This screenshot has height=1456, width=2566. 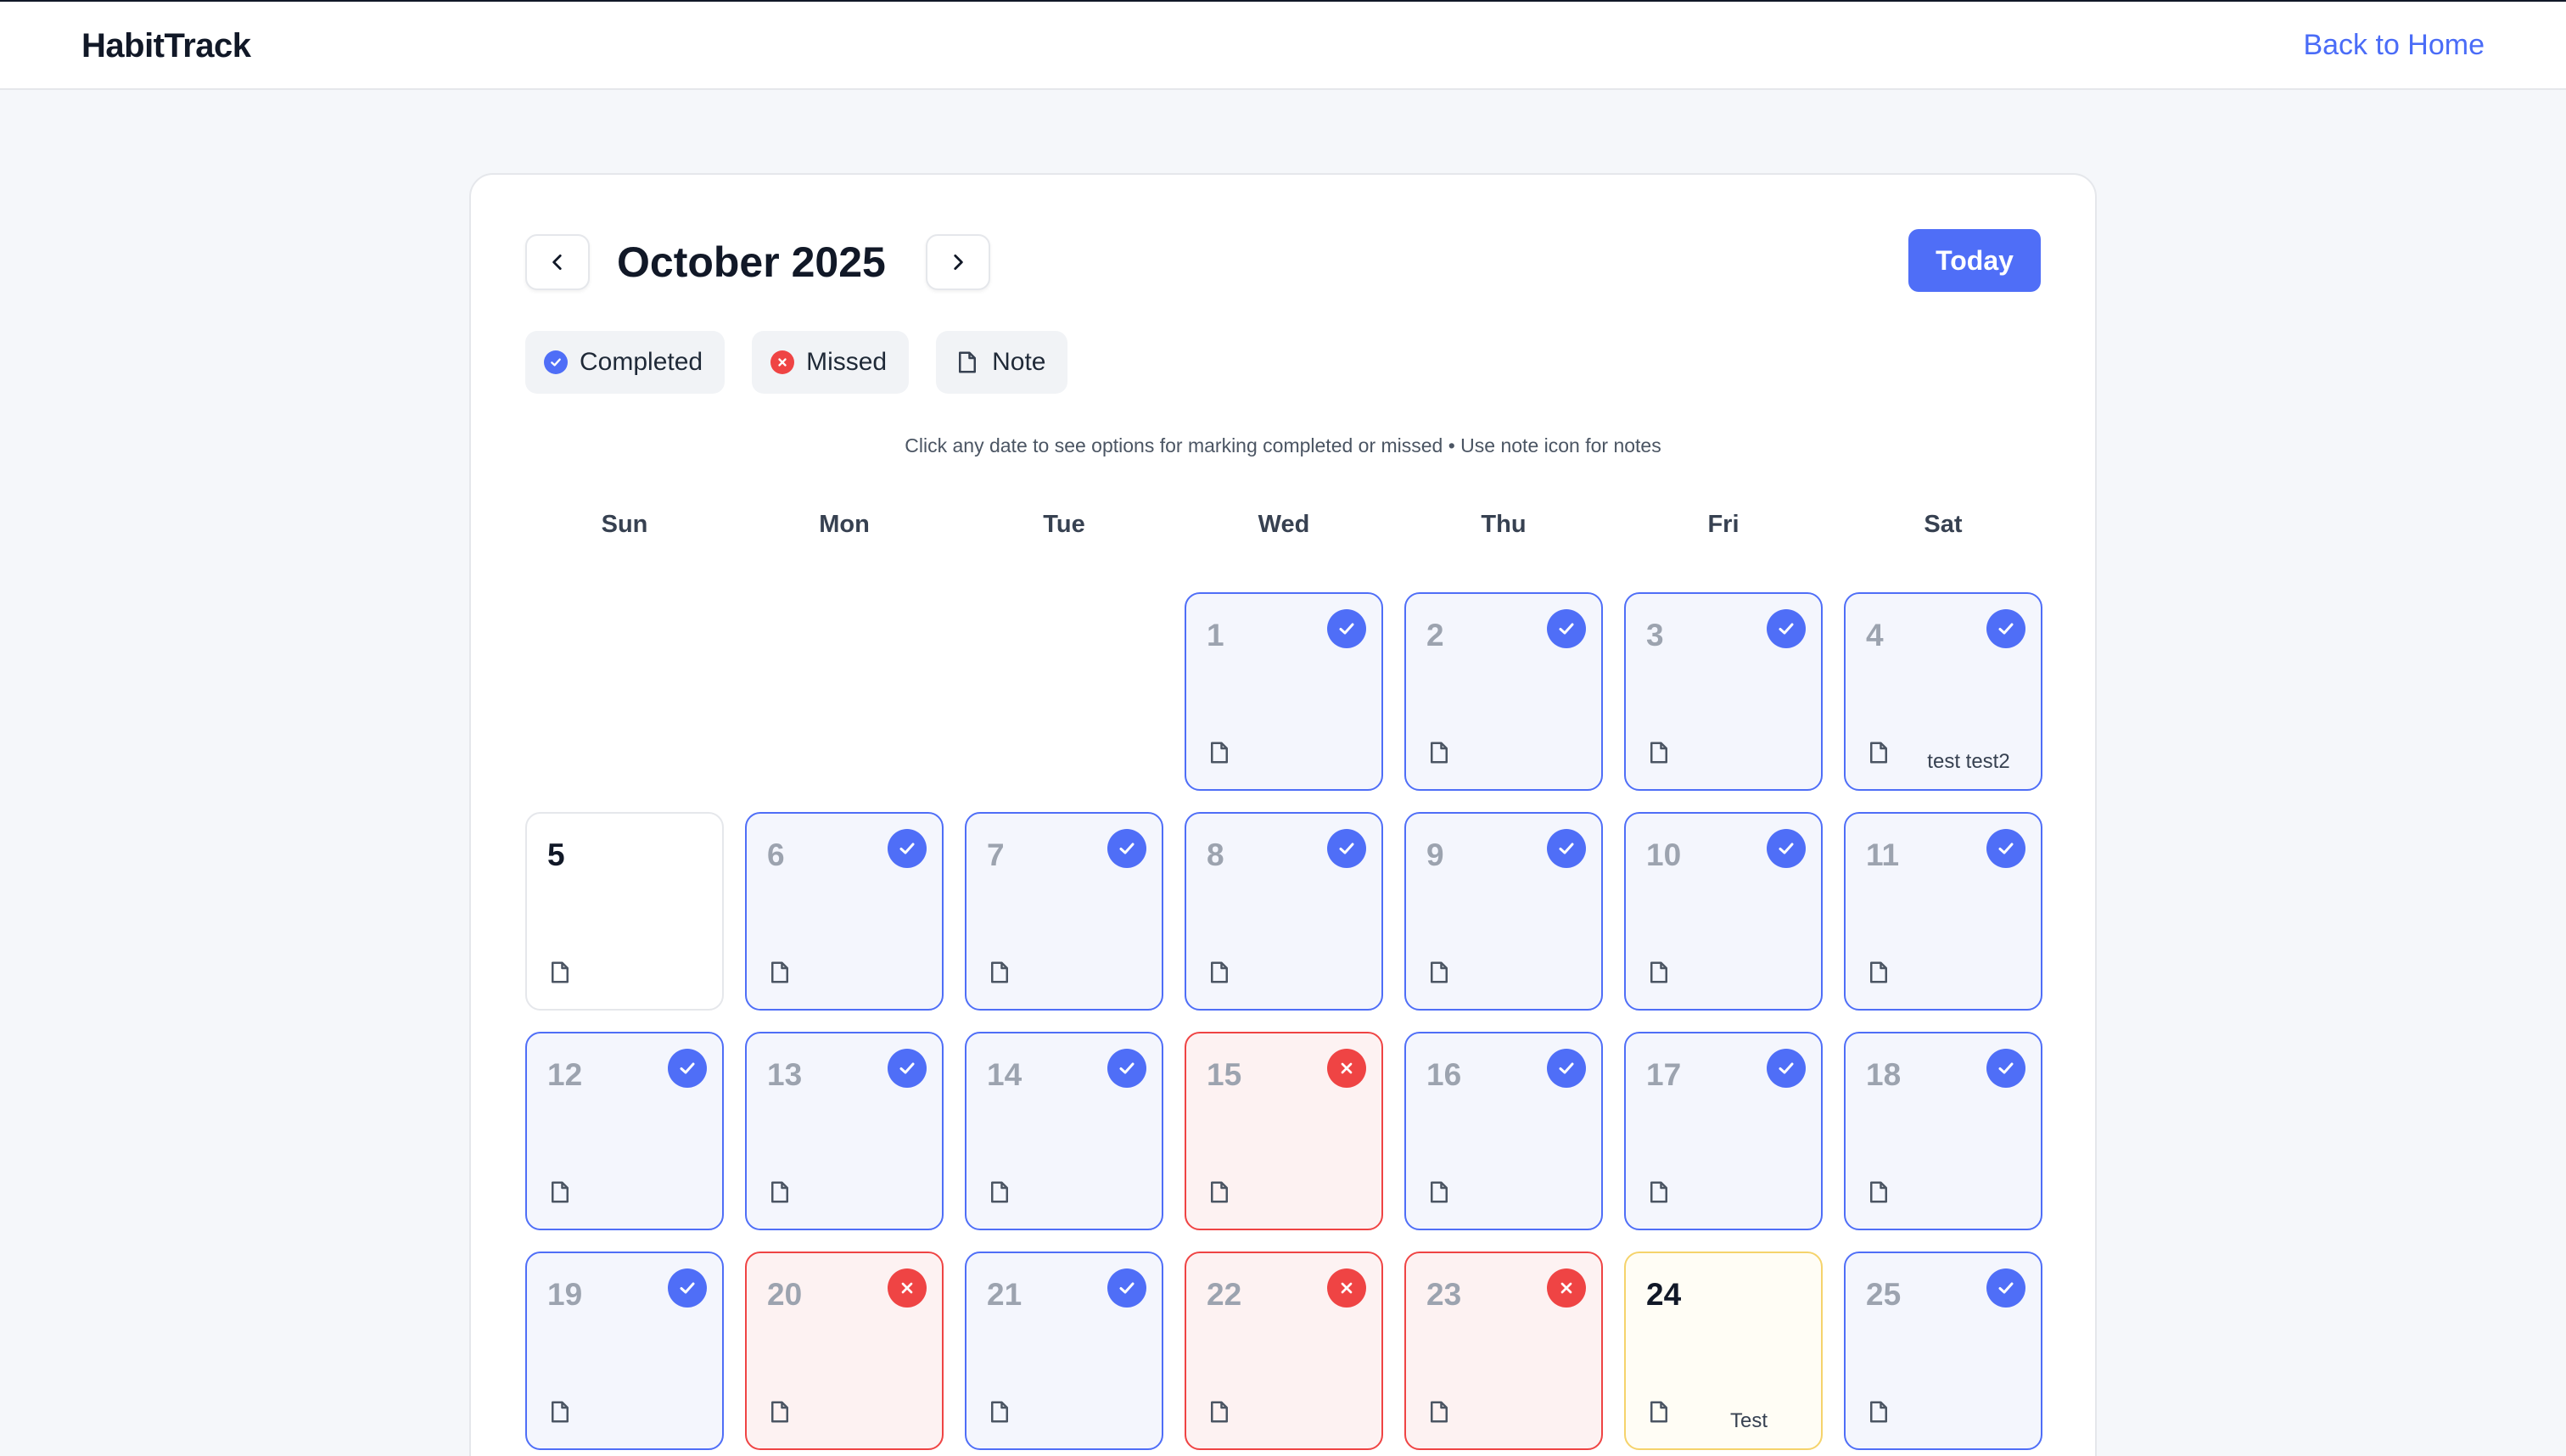 What do you see at coordinates (1723, 1131) in the screenshot?
I see `calendar-day-17: 17` at bounding box center [1723, 1131].